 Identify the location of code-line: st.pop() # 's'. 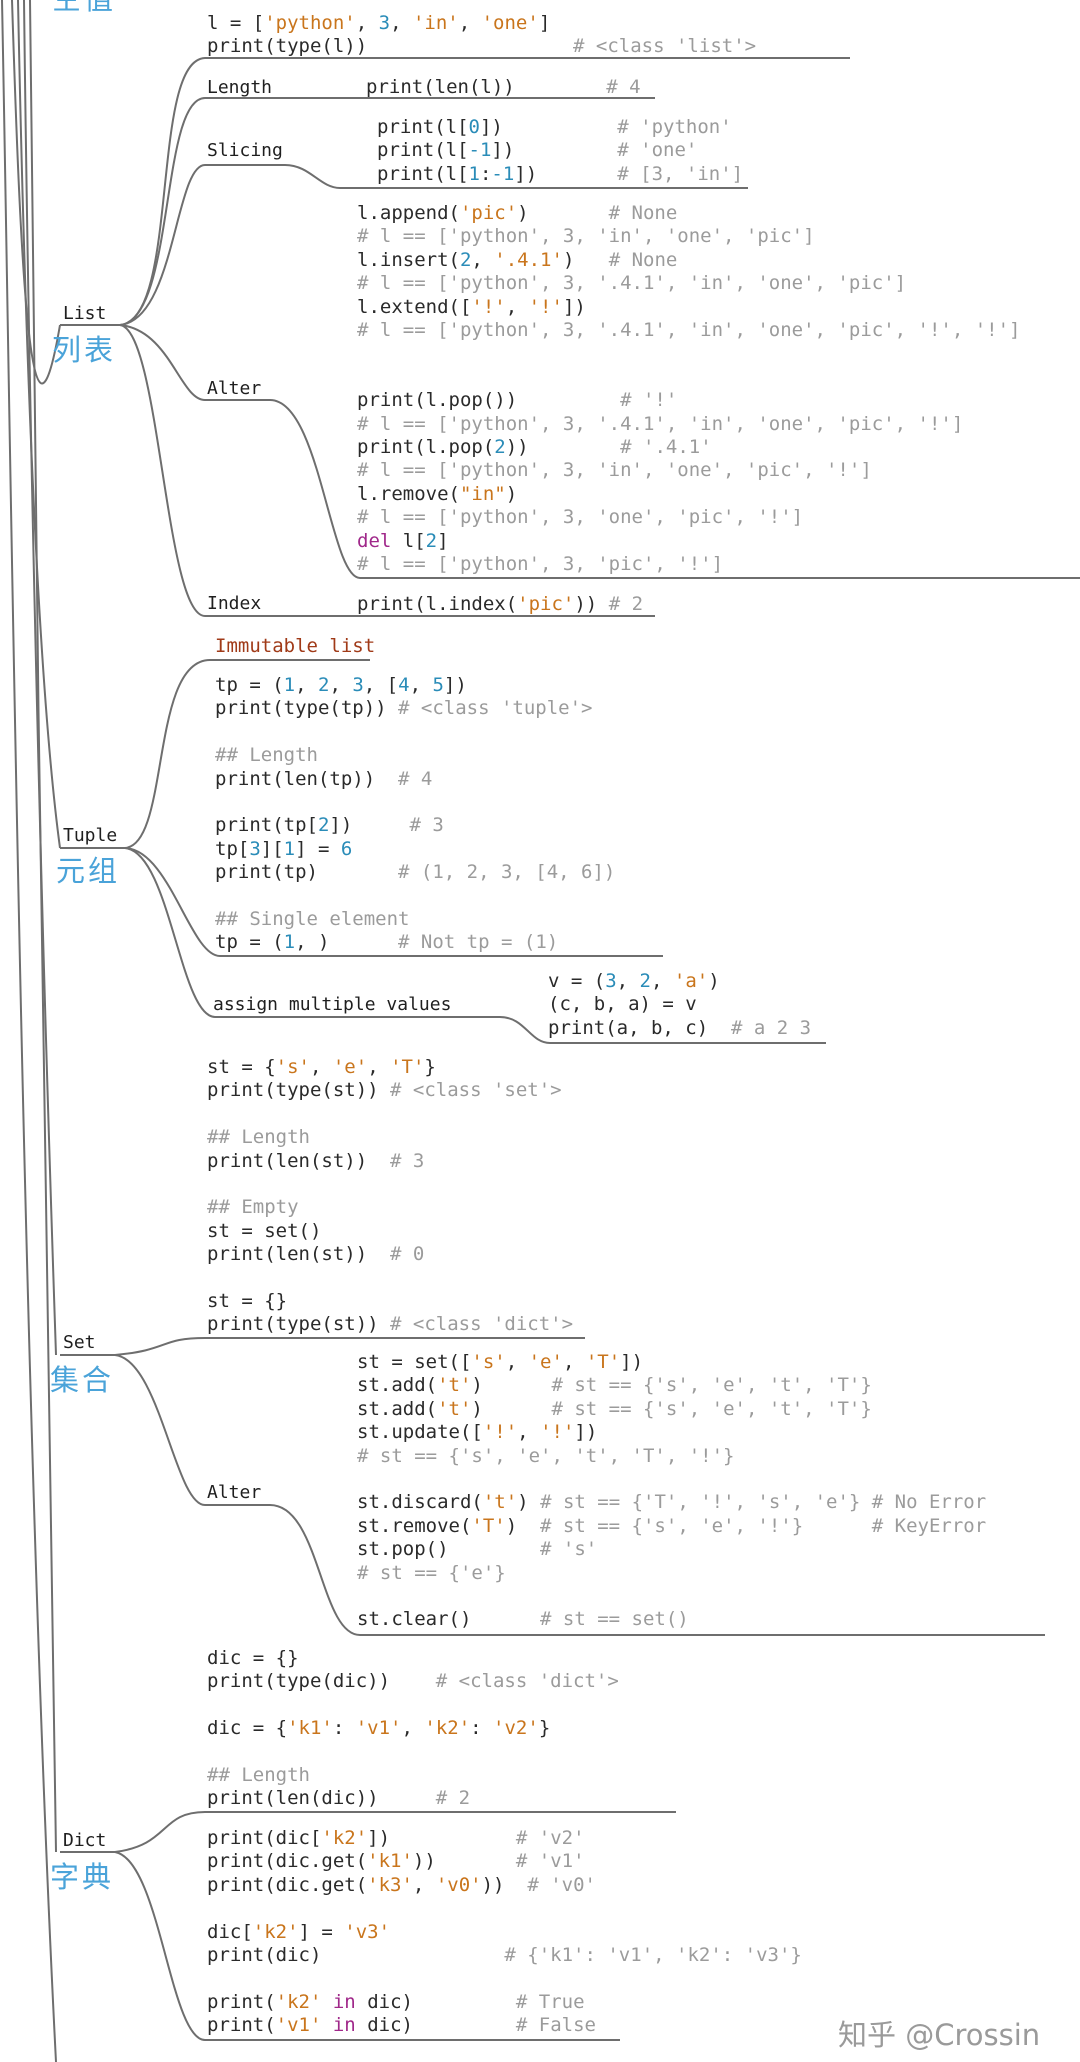
(477, 1549).